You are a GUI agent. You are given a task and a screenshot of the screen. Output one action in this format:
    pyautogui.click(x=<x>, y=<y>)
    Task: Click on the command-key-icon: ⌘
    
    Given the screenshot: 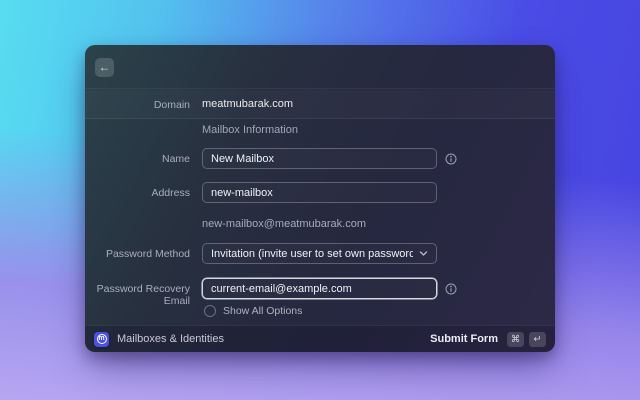 What is the action you would take?
    pyautogui.click(x=515, y=339)
    